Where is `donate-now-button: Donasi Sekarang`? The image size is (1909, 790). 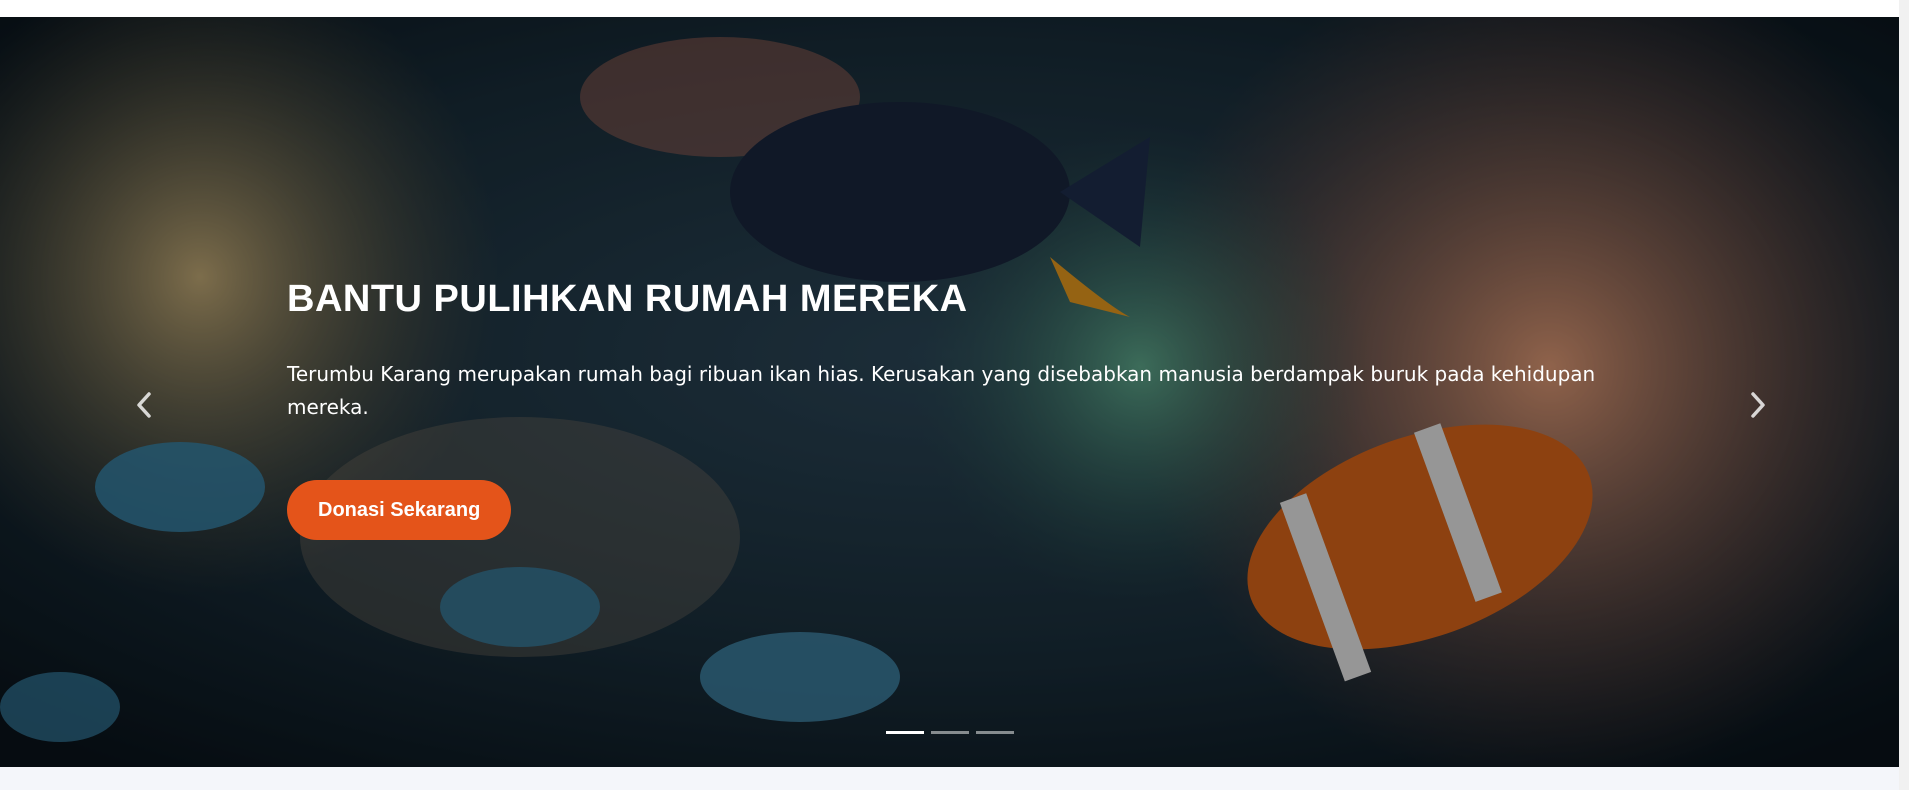
donate-now-button: Donasi Sekarang is located at coordinates (399, 510).